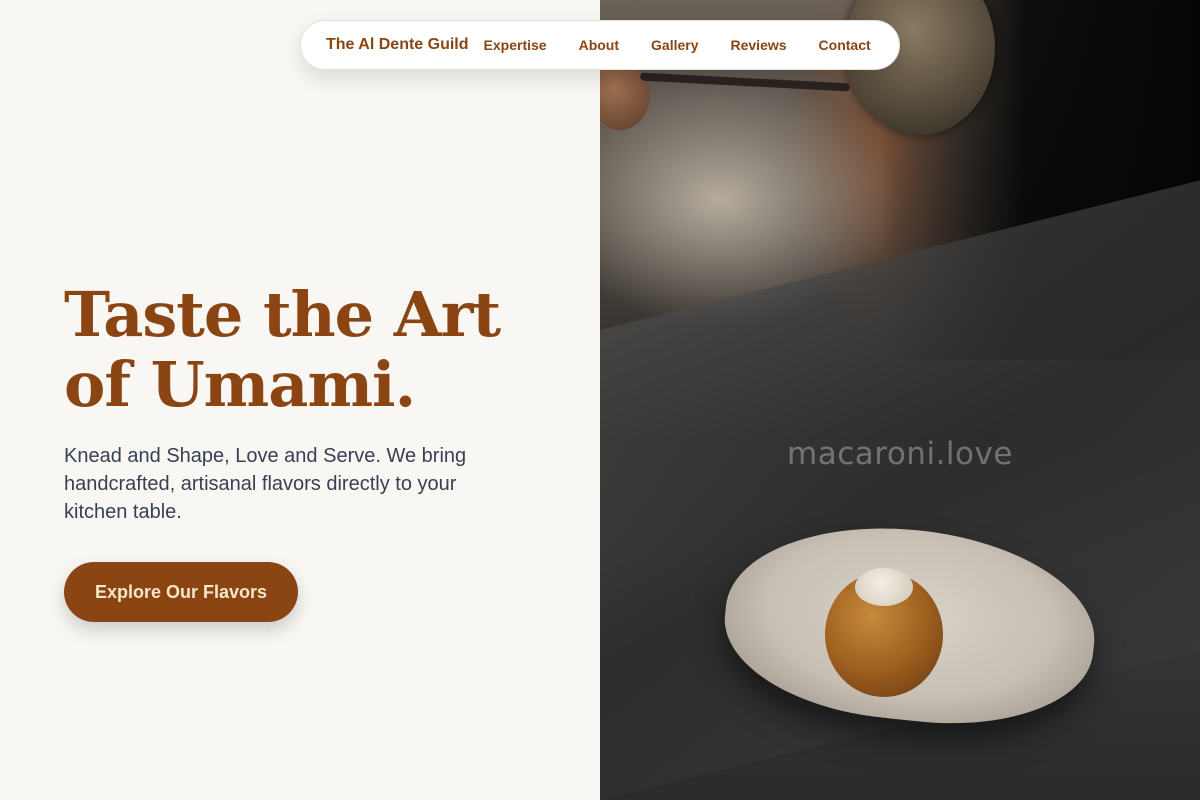  Describe the element at coordinates (181, 592) in the screenshot. I see `explore-flavors-button: Explore Our Flavors` at that location.